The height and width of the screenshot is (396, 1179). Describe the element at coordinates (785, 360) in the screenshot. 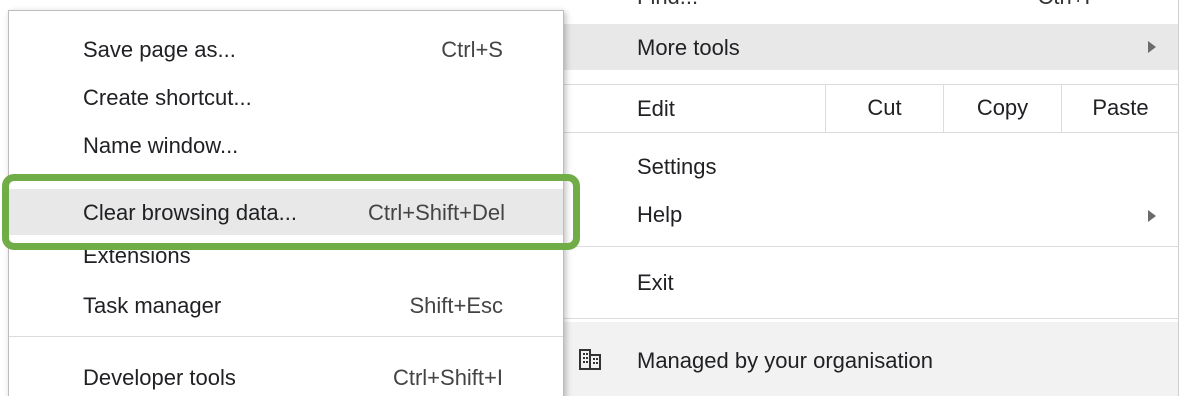

I see `managed-label: Managed by your organisation` at that location.